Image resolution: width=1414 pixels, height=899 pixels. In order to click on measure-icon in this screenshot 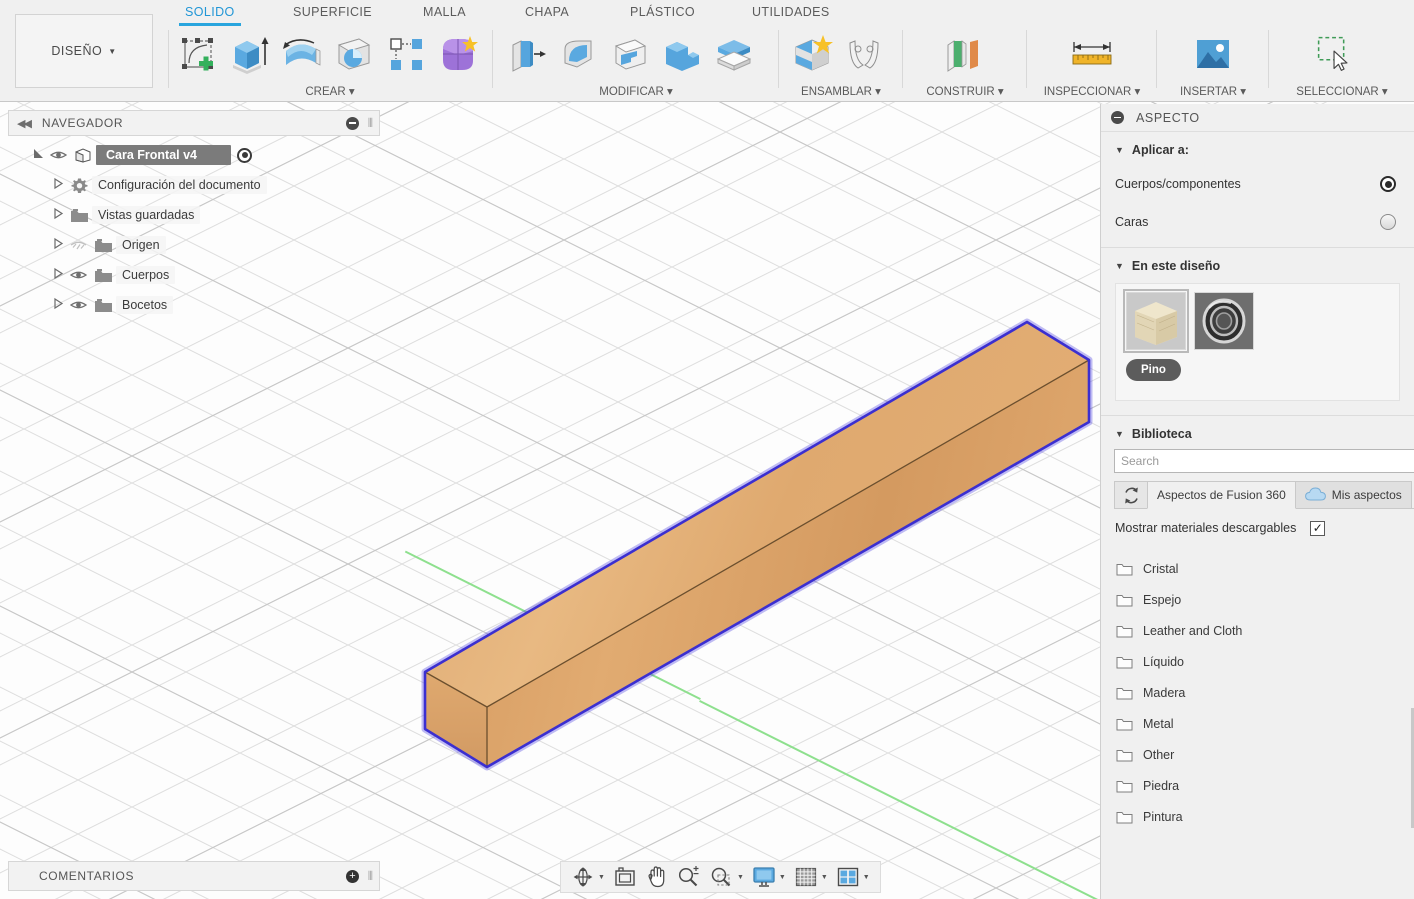, I will do `click(1092, 54)`.